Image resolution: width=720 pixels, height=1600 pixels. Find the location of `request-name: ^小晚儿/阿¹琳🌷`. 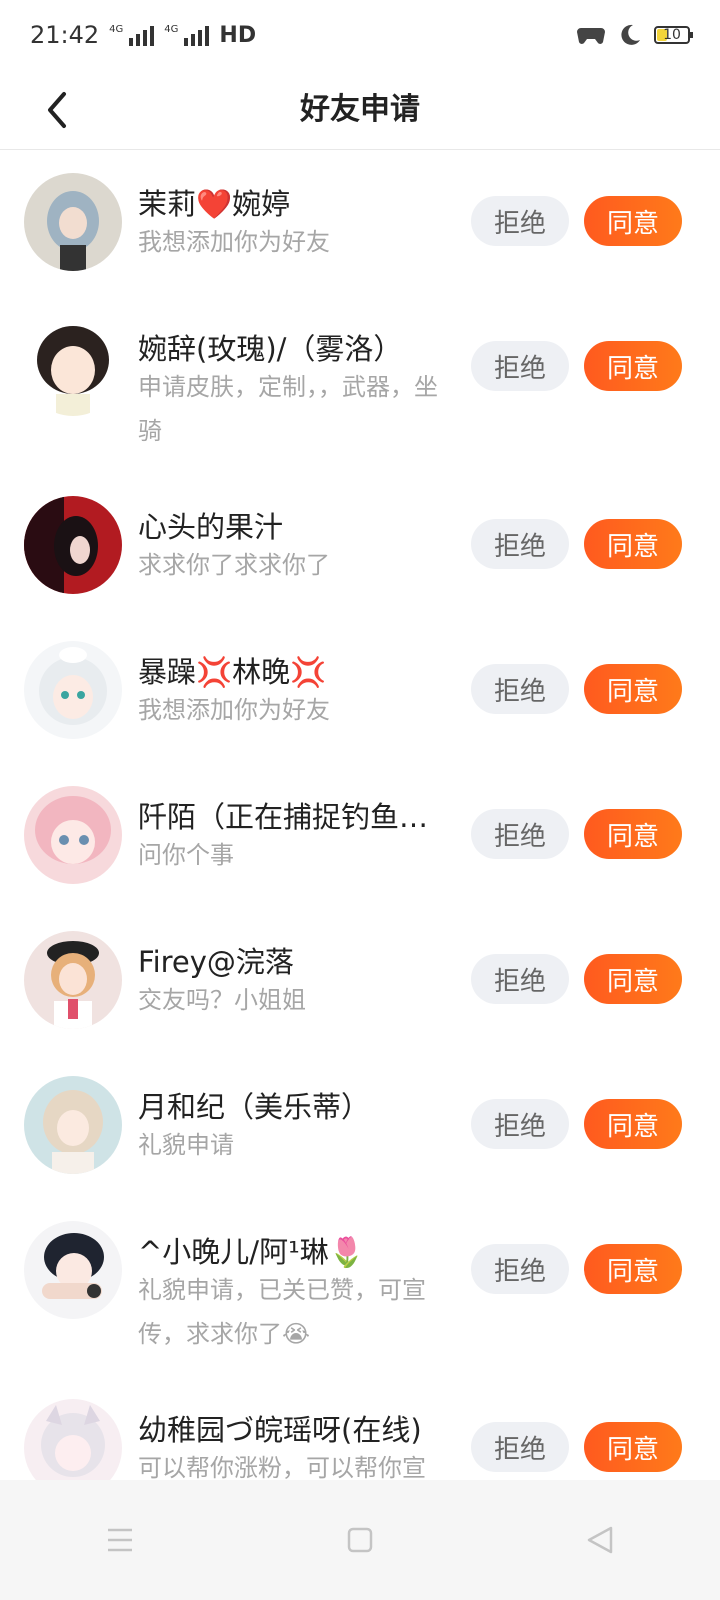

request-name: ^小晚儿/阿¹琳🌷 is located at coordinates (251, 1252).